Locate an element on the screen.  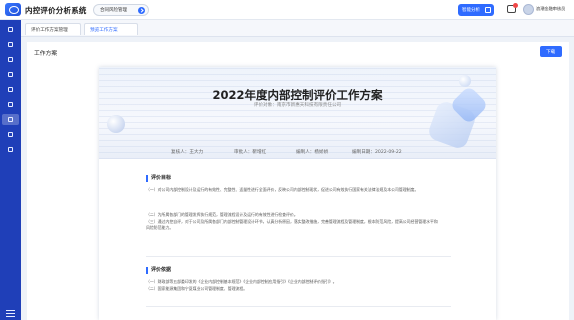
document-subject: 评价对象：南京市新惠天科技有限责任公司 is located at coordinates (297, 105).